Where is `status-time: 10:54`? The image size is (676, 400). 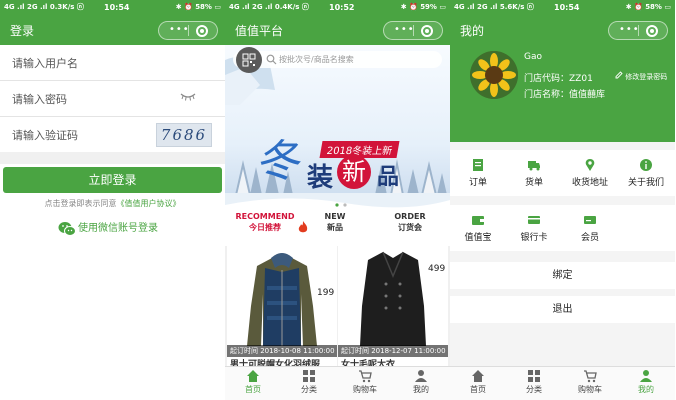 status-time: 10:54 is located at coordinates (567, 7).